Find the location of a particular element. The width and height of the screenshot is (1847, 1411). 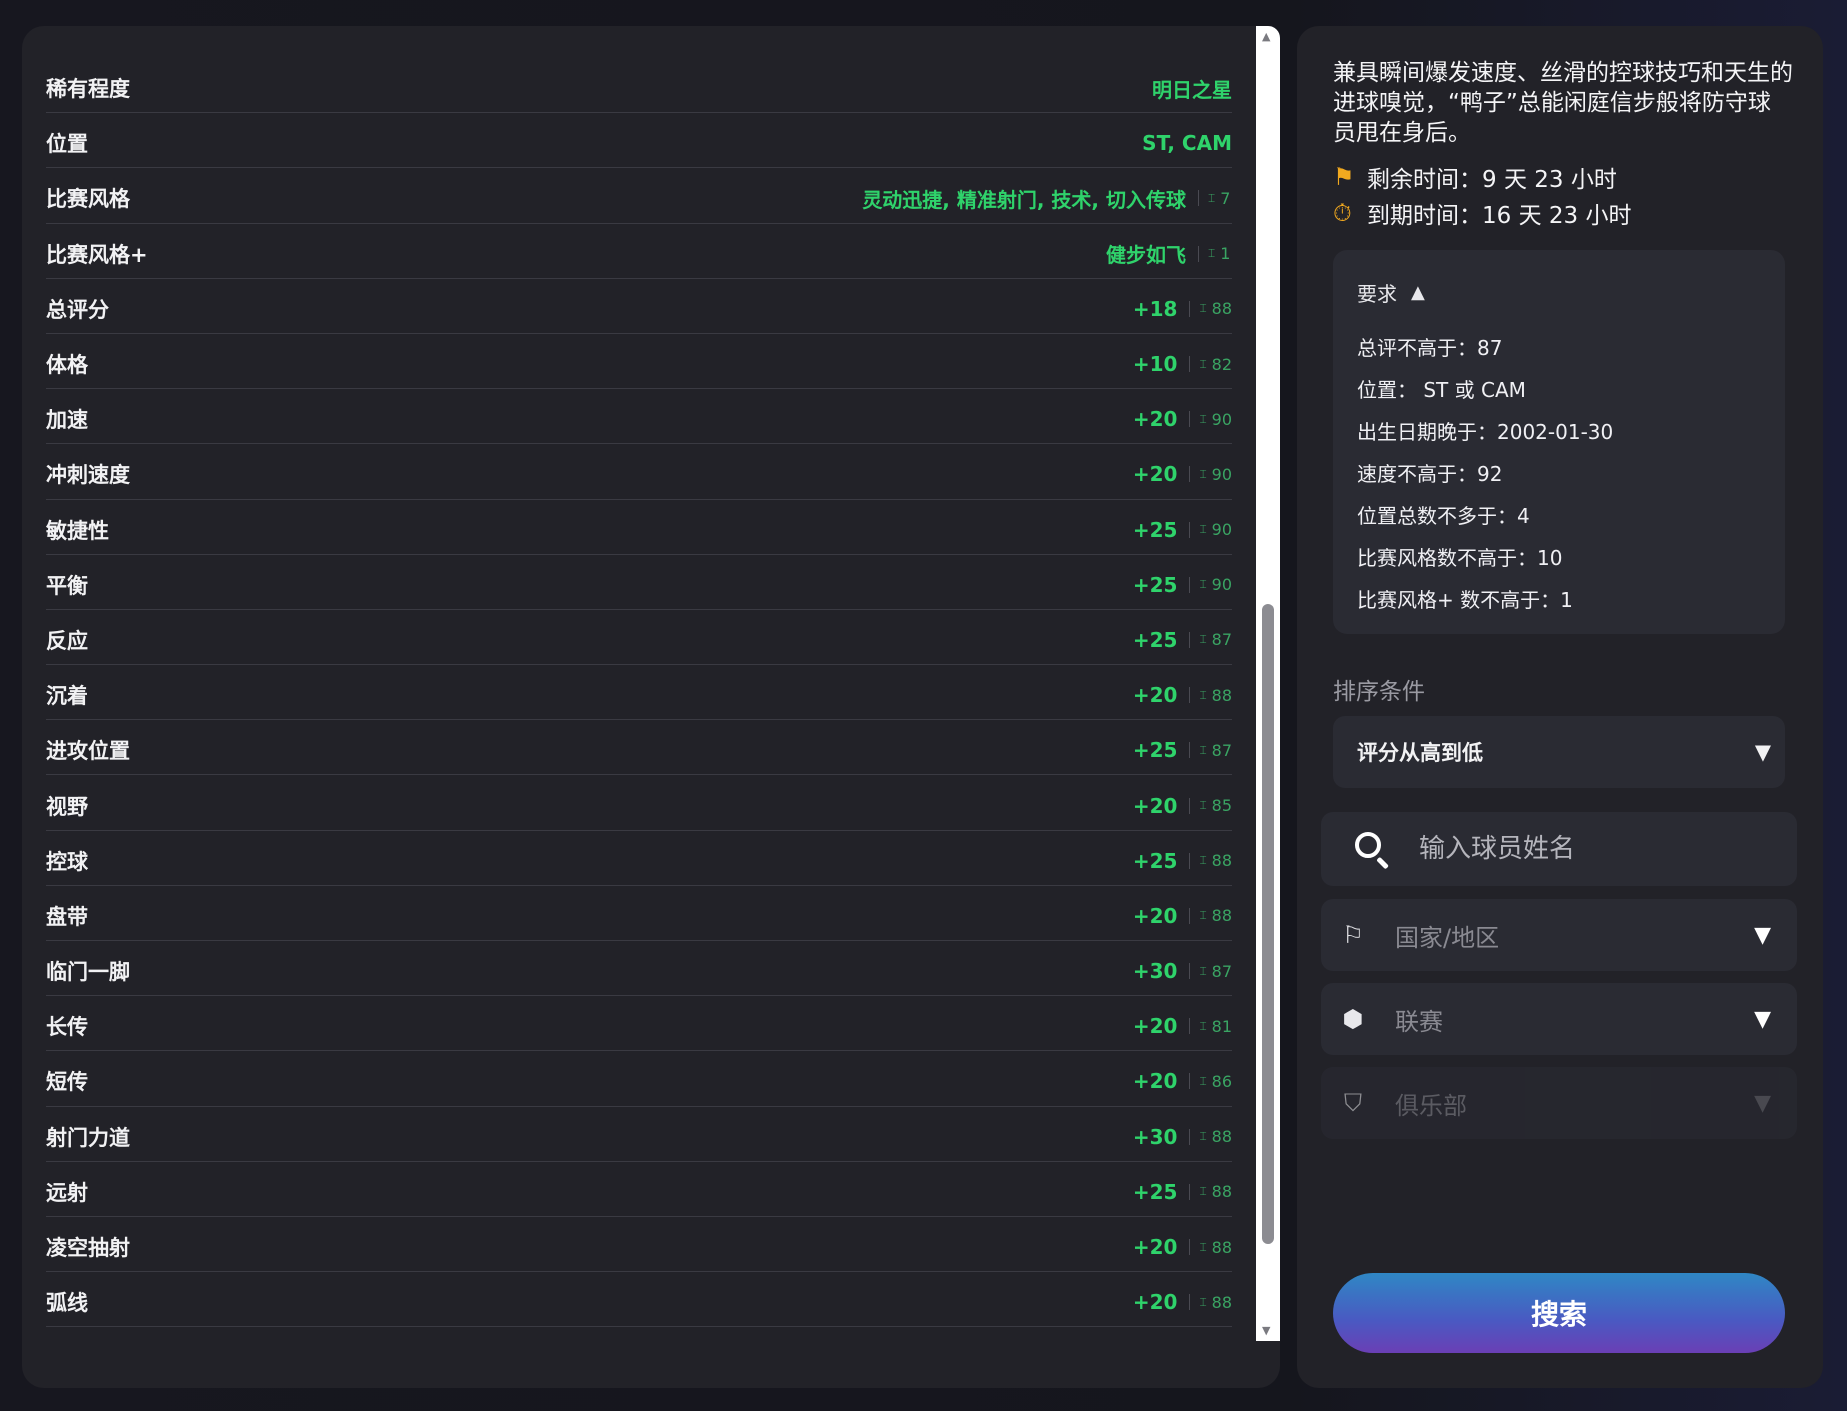

expiry-time: ⏱ 到期时间：16 天 23 小时 is located at coordinates (1482, 213).